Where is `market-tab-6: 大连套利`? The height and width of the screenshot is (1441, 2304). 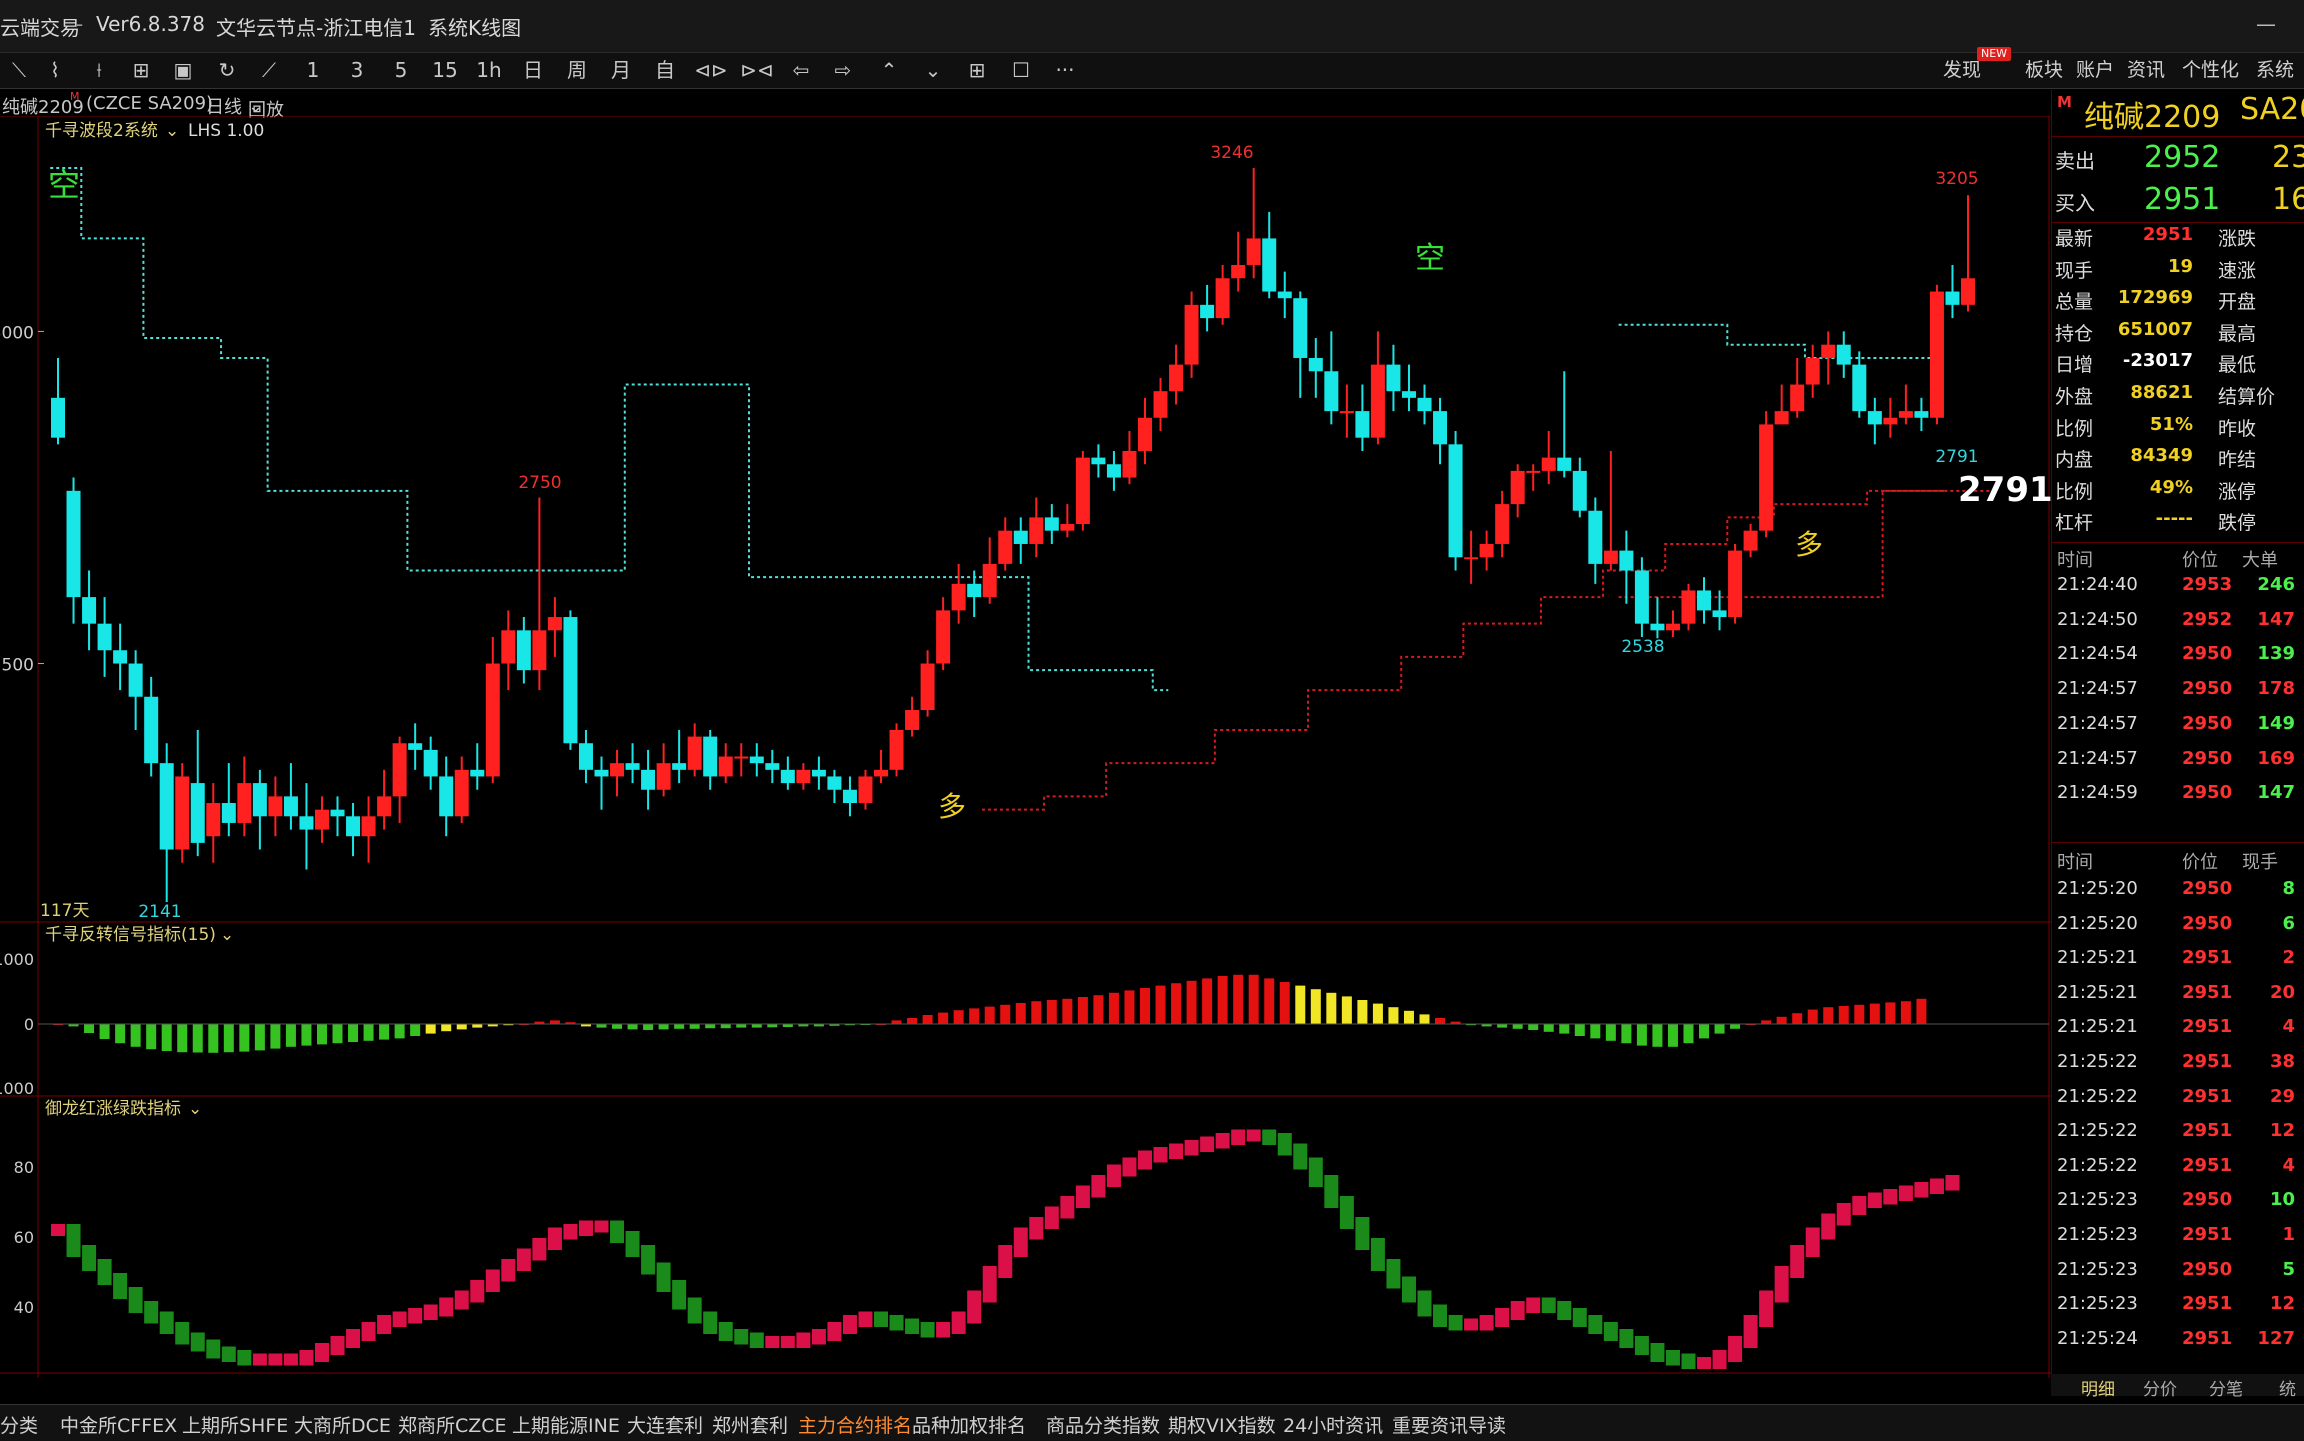 market-tab-6: 大连套利 is located at coordinates (665, 1424).